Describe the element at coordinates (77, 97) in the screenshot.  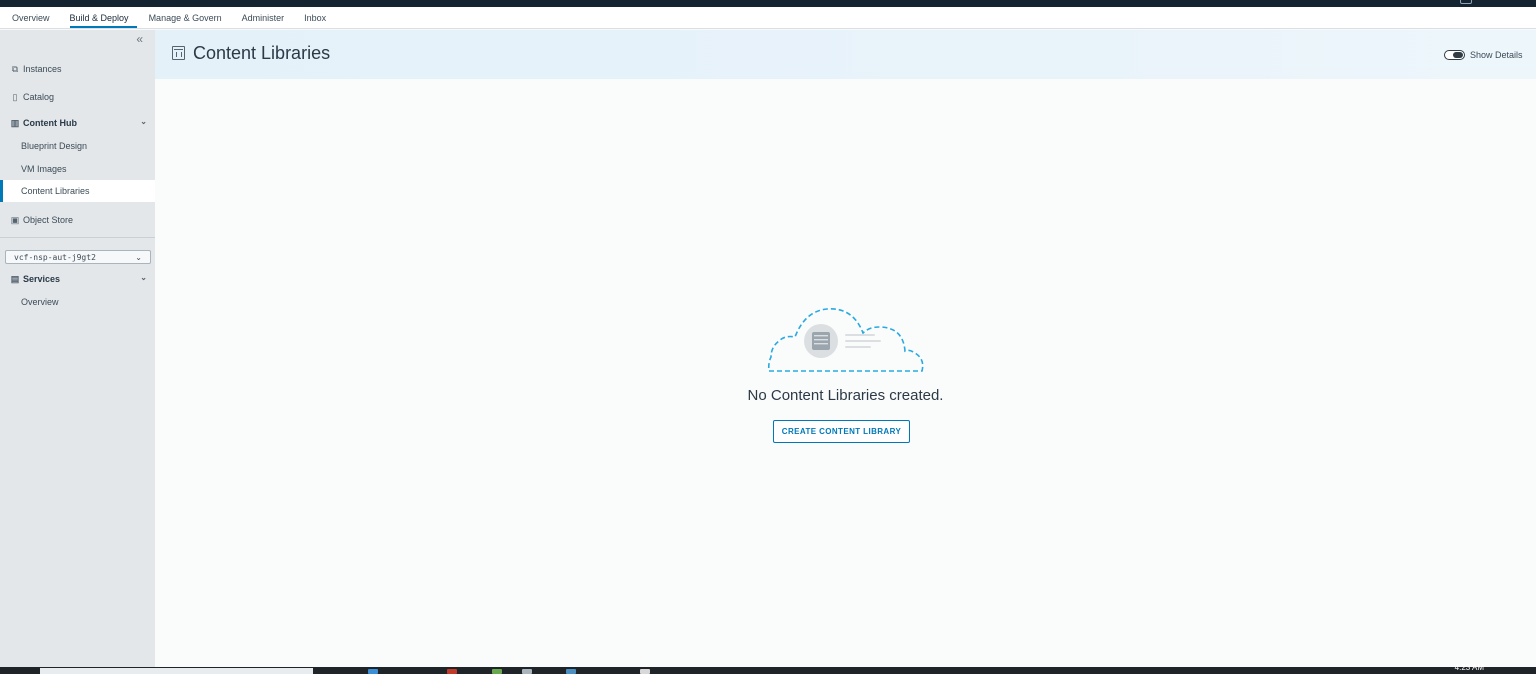
I see `sidebar-item-catalog: ▯ Catalog` at that location.